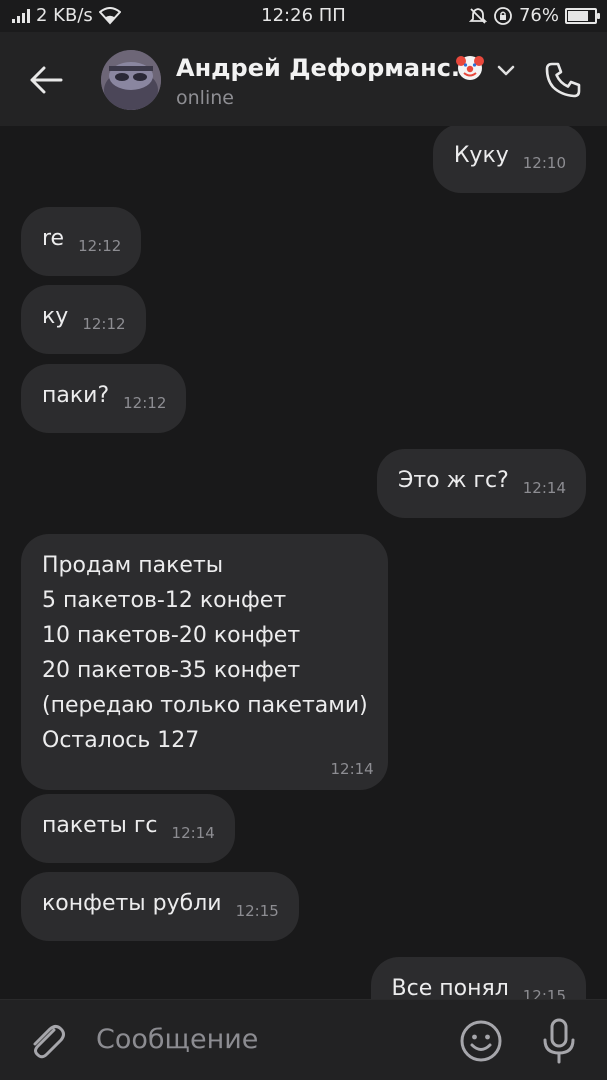  I want to click on avatar, so click(131, 80).